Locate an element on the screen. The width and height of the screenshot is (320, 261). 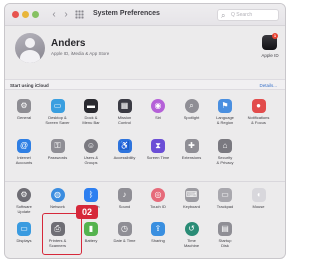
pane-label: Accessibility is located at coordinates (124, 157).